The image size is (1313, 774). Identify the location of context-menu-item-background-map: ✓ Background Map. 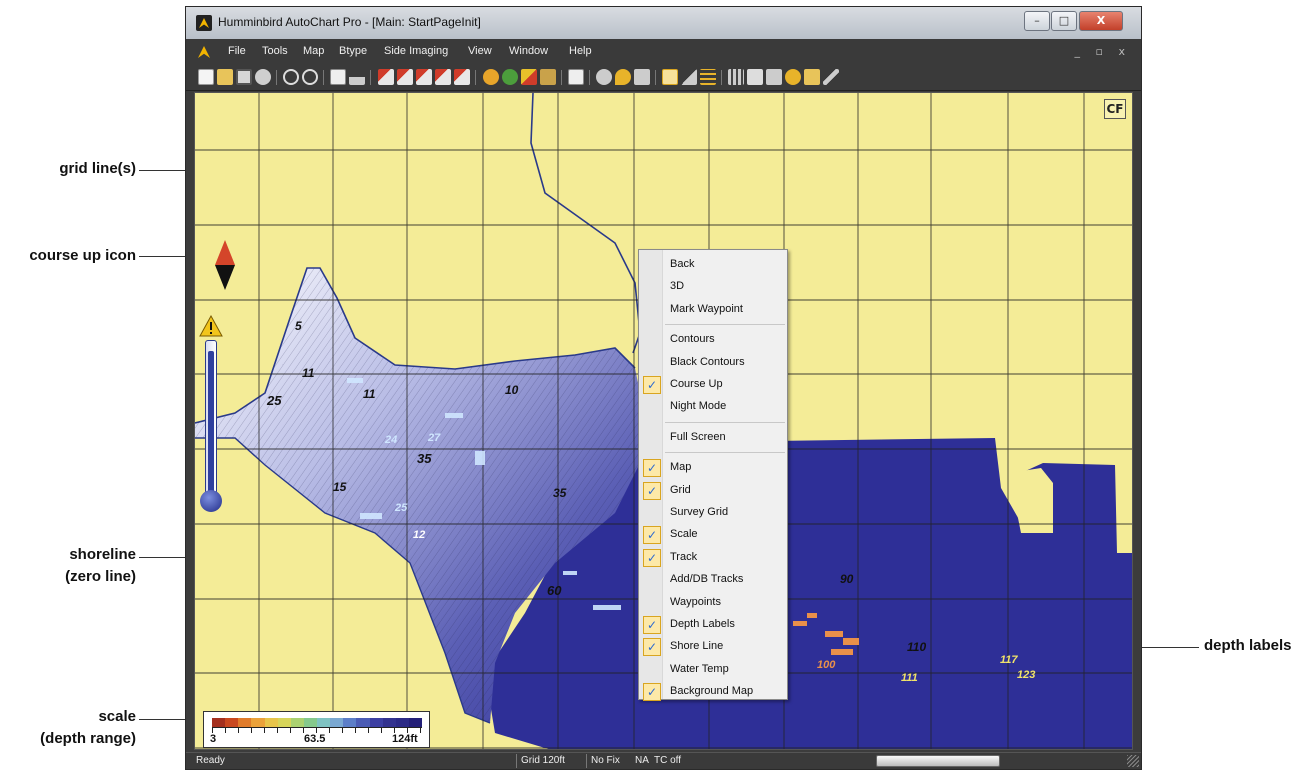
(713, 692).